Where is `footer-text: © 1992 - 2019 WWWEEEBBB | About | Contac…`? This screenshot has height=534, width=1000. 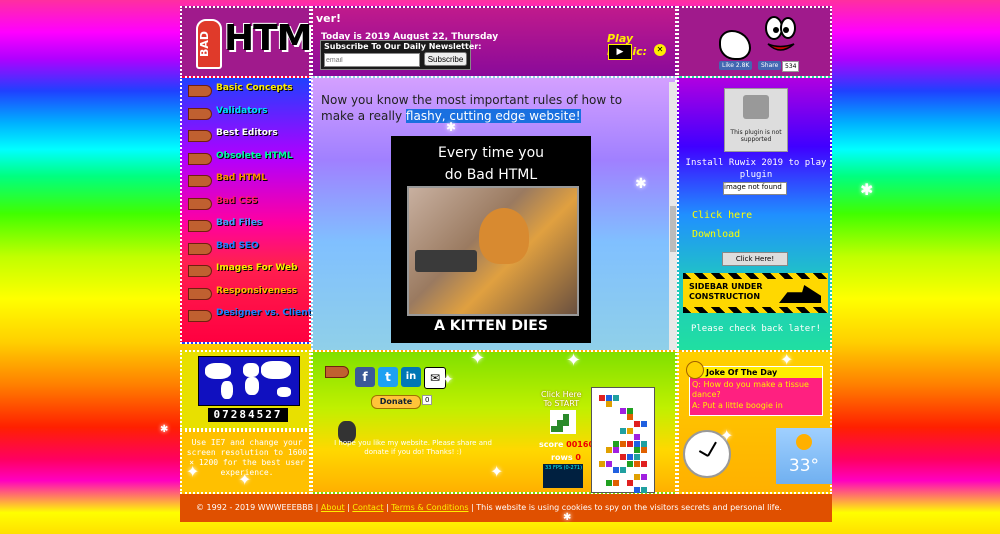
footer-text: © 1992 - 2019 WWWEEEBBB | About | Contac… is located at coordinates (489, 507).